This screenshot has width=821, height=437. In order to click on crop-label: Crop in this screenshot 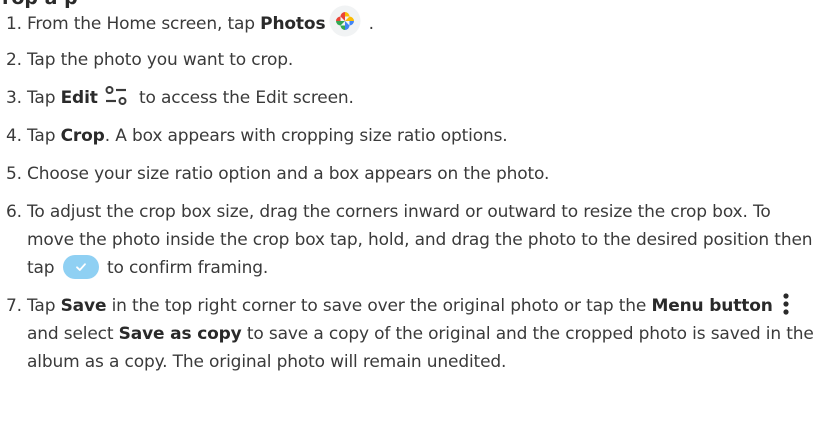, I will do `click(82, 136)`.